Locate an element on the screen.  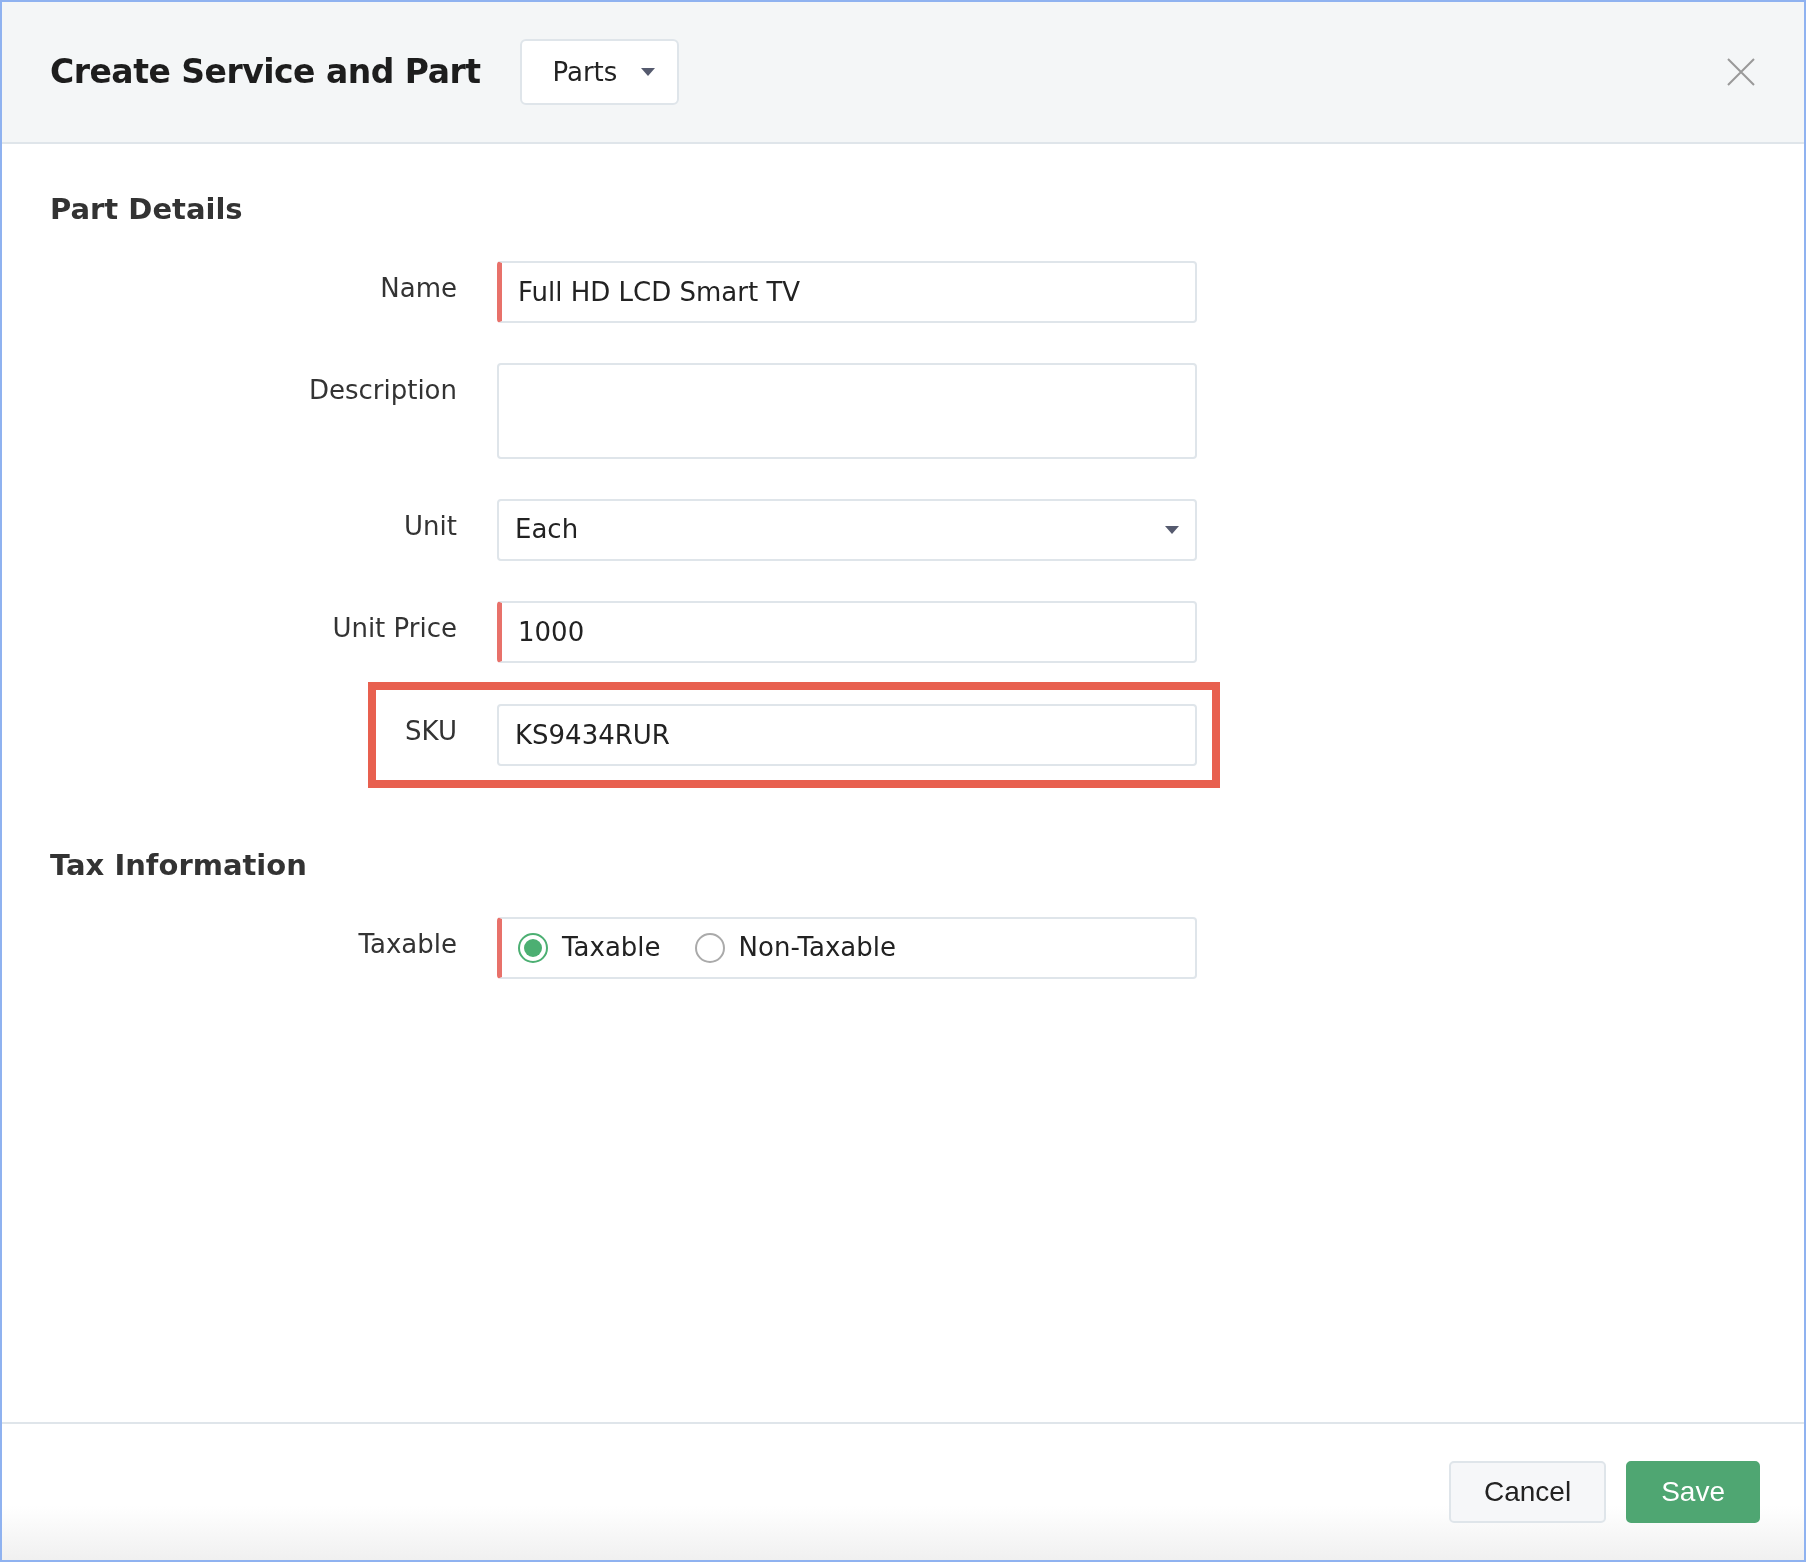
radio-label: Taxable is located at coordinates (611, 948).